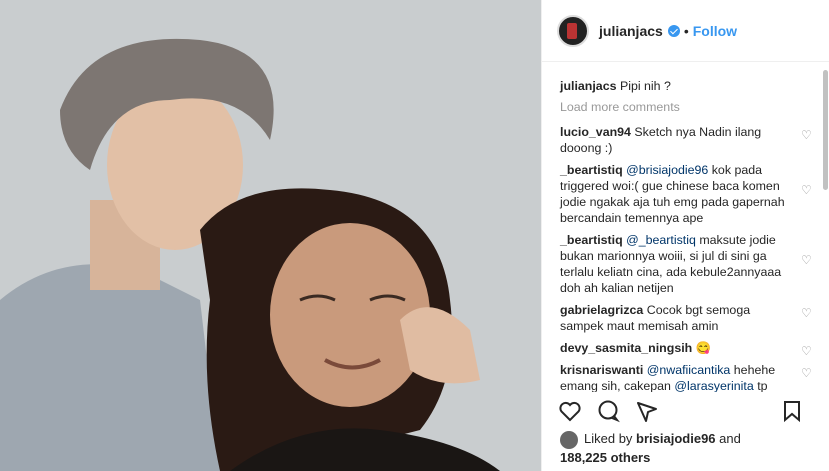 This screenshot has height=471, width=829. What do you see at coordinates (825, 227) in the screenshot?
I see `comments-scrollbar` at bounding box center [825, 227].